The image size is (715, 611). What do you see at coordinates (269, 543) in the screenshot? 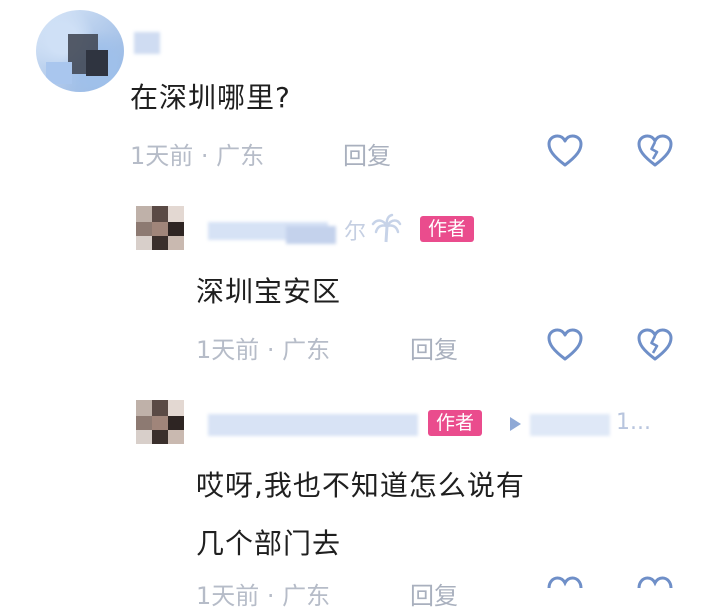
I see `reply-text-line-2: 几个部门去` at bounding box center [269, 543].